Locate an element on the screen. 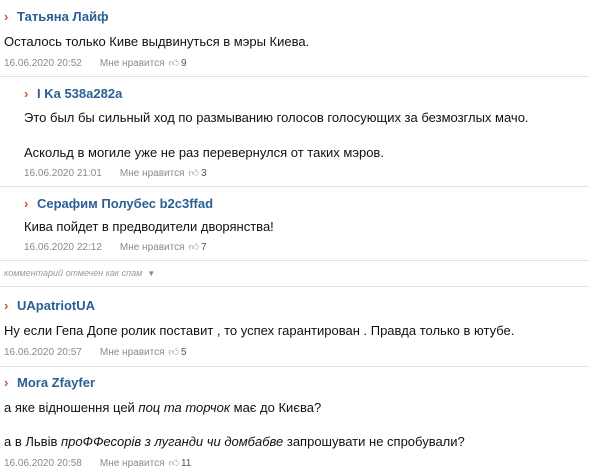 This screenshot has width=589, height=476. like-button: Мне нравится 👍︎ 3 is located at coordinates (163, 173).